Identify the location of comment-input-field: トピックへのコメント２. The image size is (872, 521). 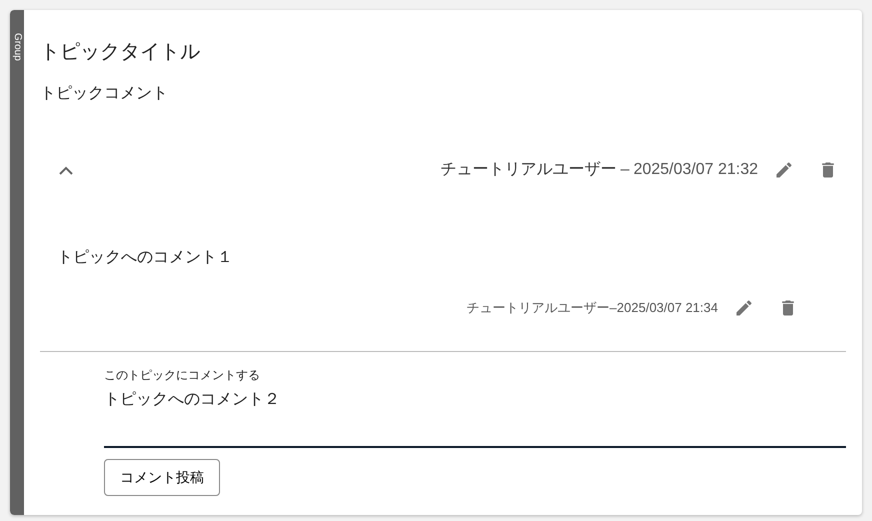
(475, 416).